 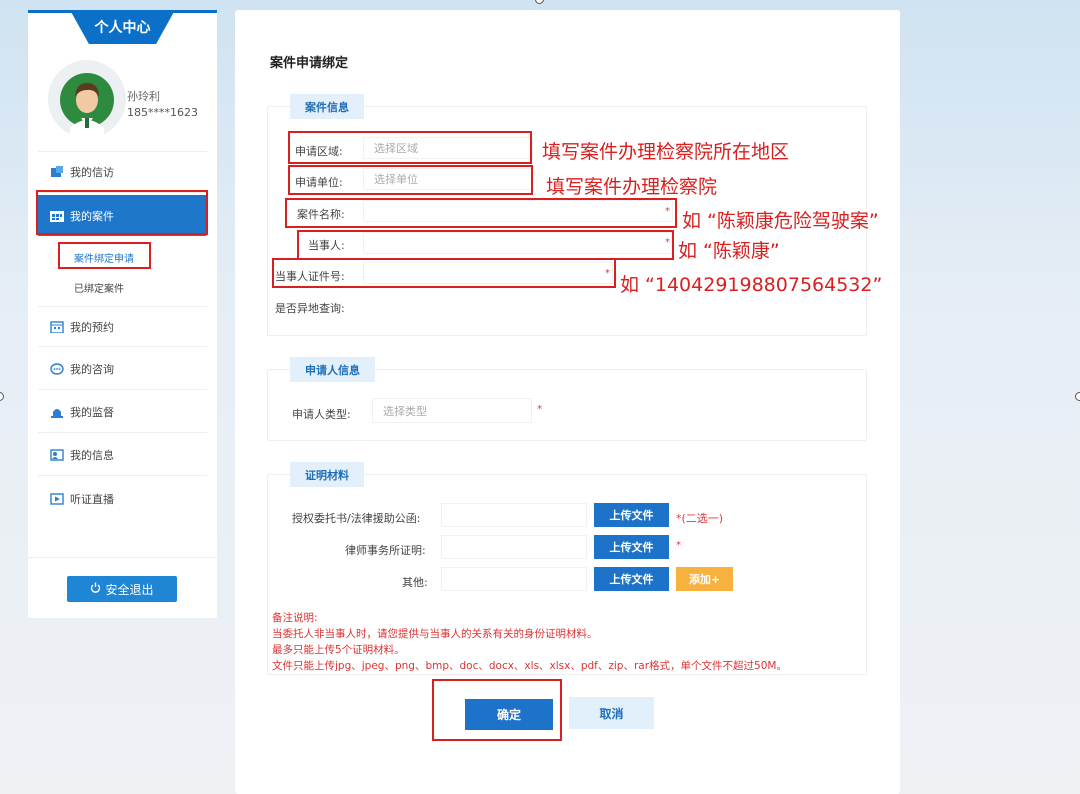 What do you see at coordinates (92, 369) in the screenshot?
I see `sidebar-item-label: 我的咨询` at bounding box center [92, 369].